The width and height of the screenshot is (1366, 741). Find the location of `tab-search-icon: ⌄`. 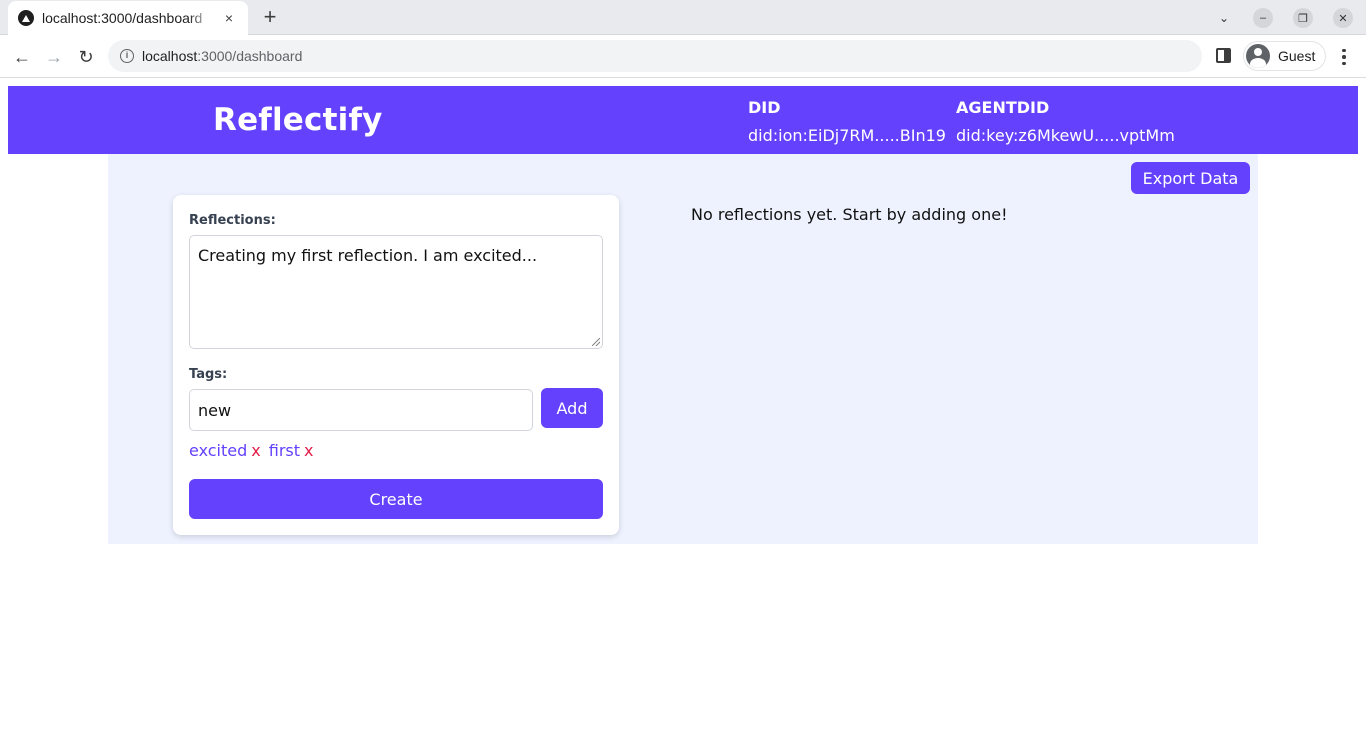

tab-search-icon: ⌄ is located at coordinates (1224, 18).